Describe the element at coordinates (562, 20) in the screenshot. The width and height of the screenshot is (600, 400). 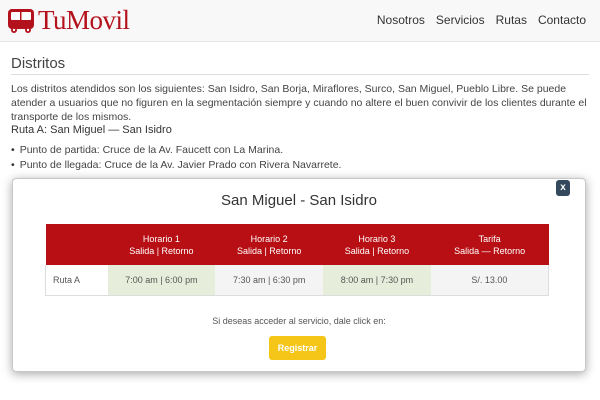
I see `nav-item-contacto: Contacto` at that location.